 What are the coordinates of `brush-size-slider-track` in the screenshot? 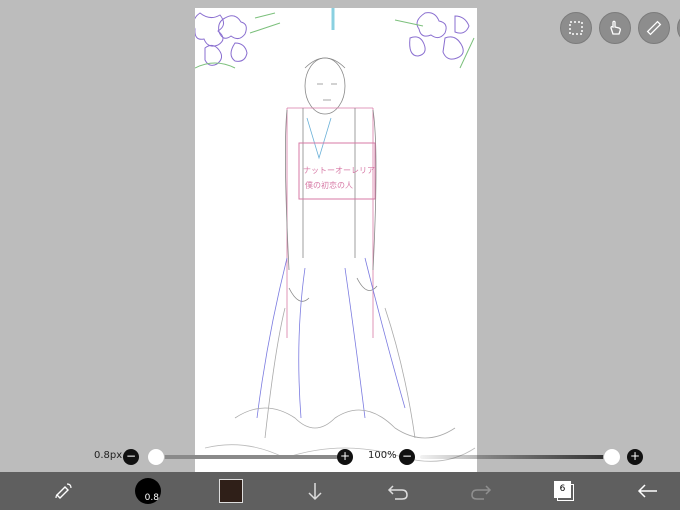 It's located at (244, 457).